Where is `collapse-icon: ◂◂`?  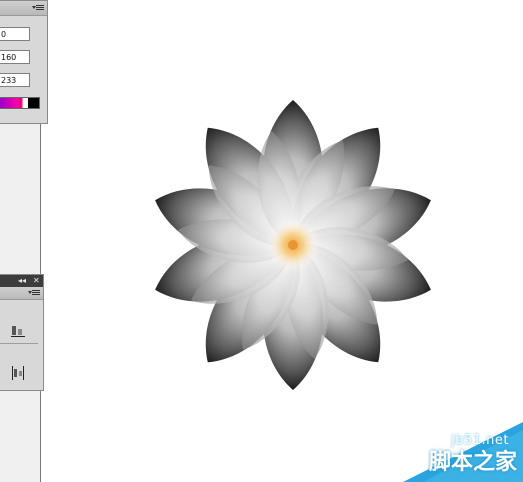 collapse-icon: ◂◂ is located at coordinates (22, 281).